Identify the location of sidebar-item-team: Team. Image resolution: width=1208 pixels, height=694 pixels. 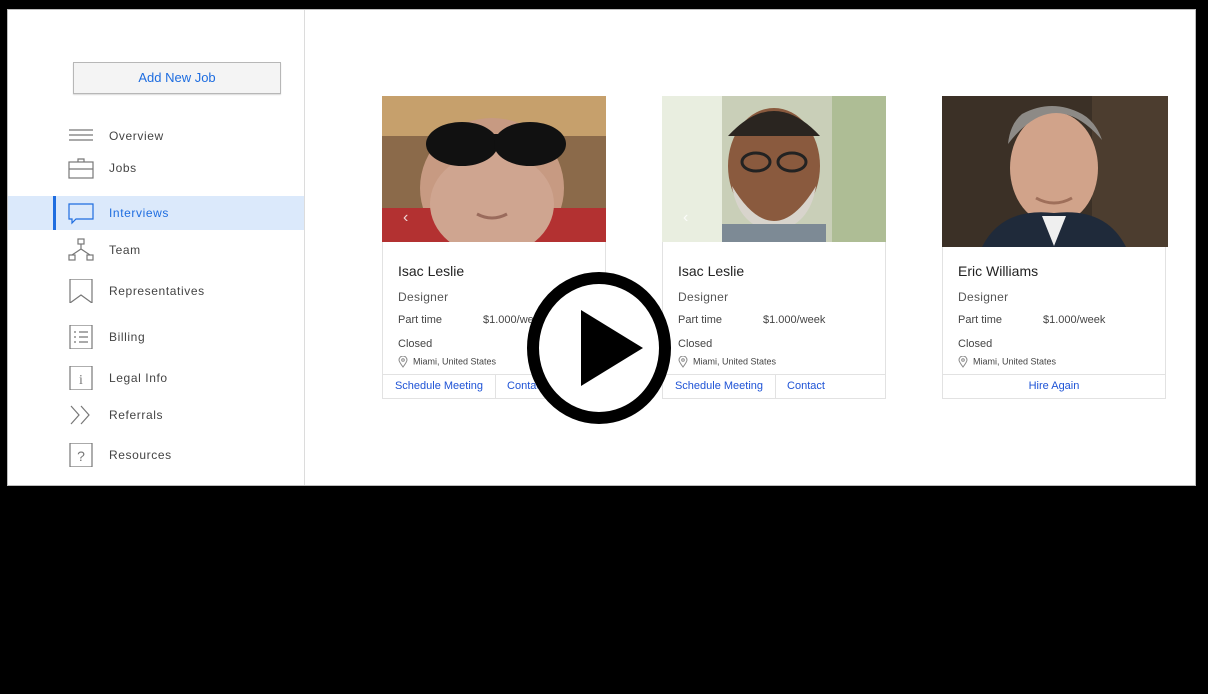
(156, 250).